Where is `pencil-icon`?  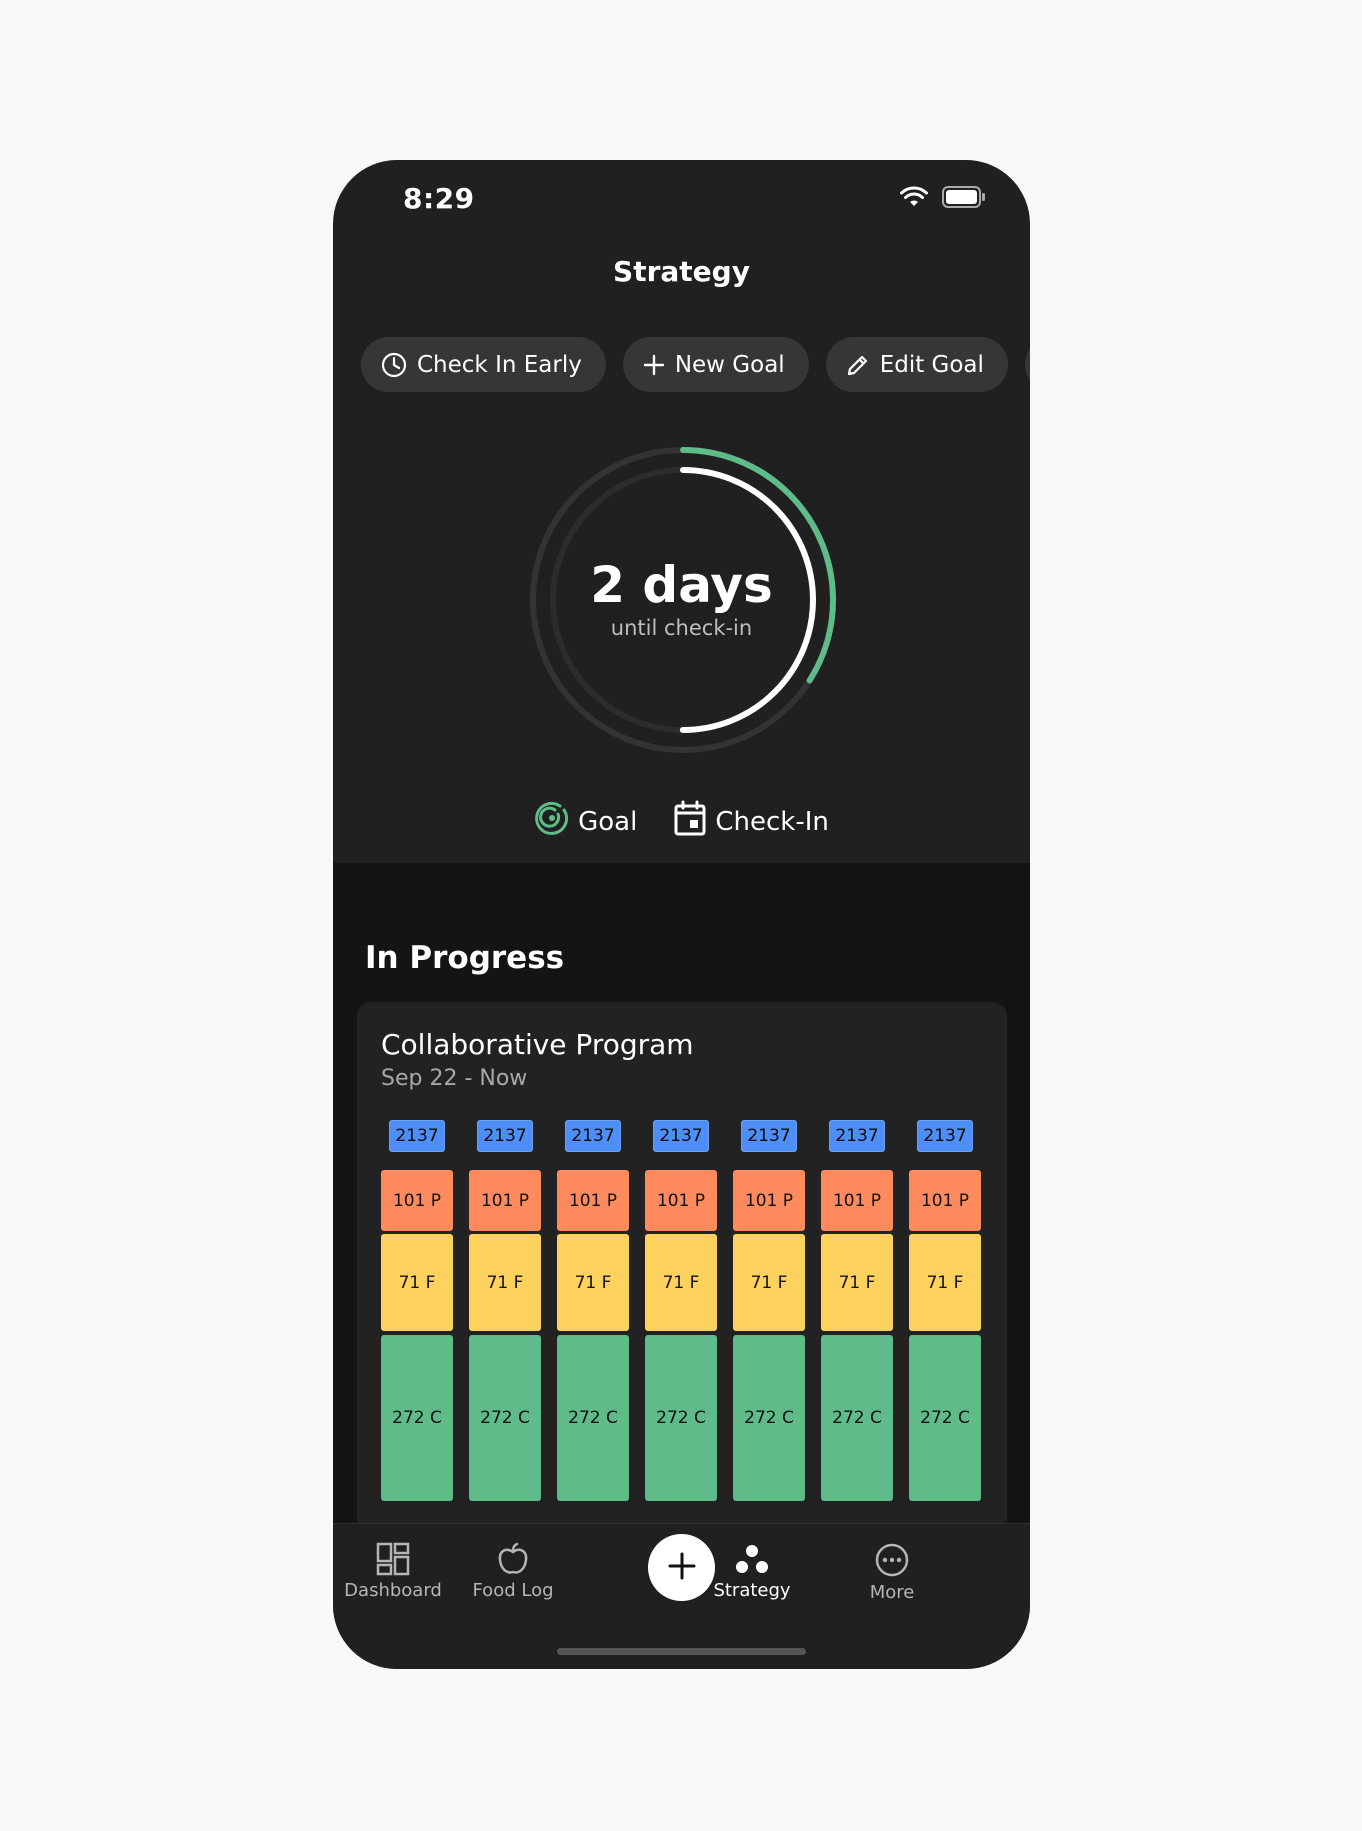
pencil-icon is located at coordinates (858, 365).